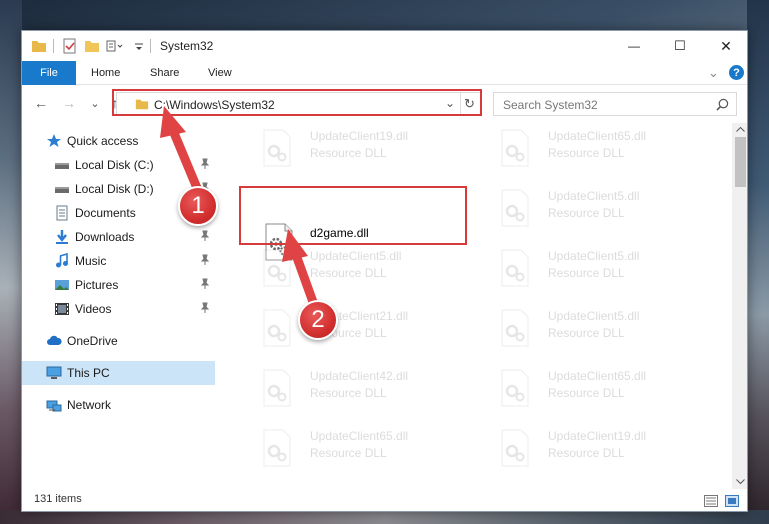 Image resolution: width=769 pixels, height=524 pixels. Describe the element at coordinates (105, 73) in the screenshot. I see `tab-home: Home` at that location.